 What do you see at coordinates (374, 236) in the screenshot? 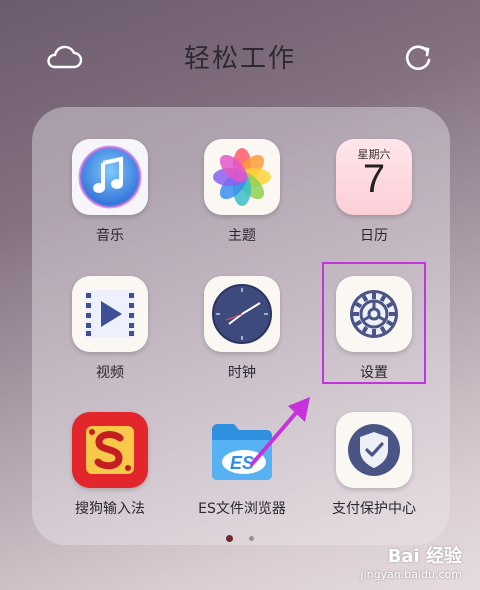
I see `app-label: 日历` at bounding box center [374, 236].